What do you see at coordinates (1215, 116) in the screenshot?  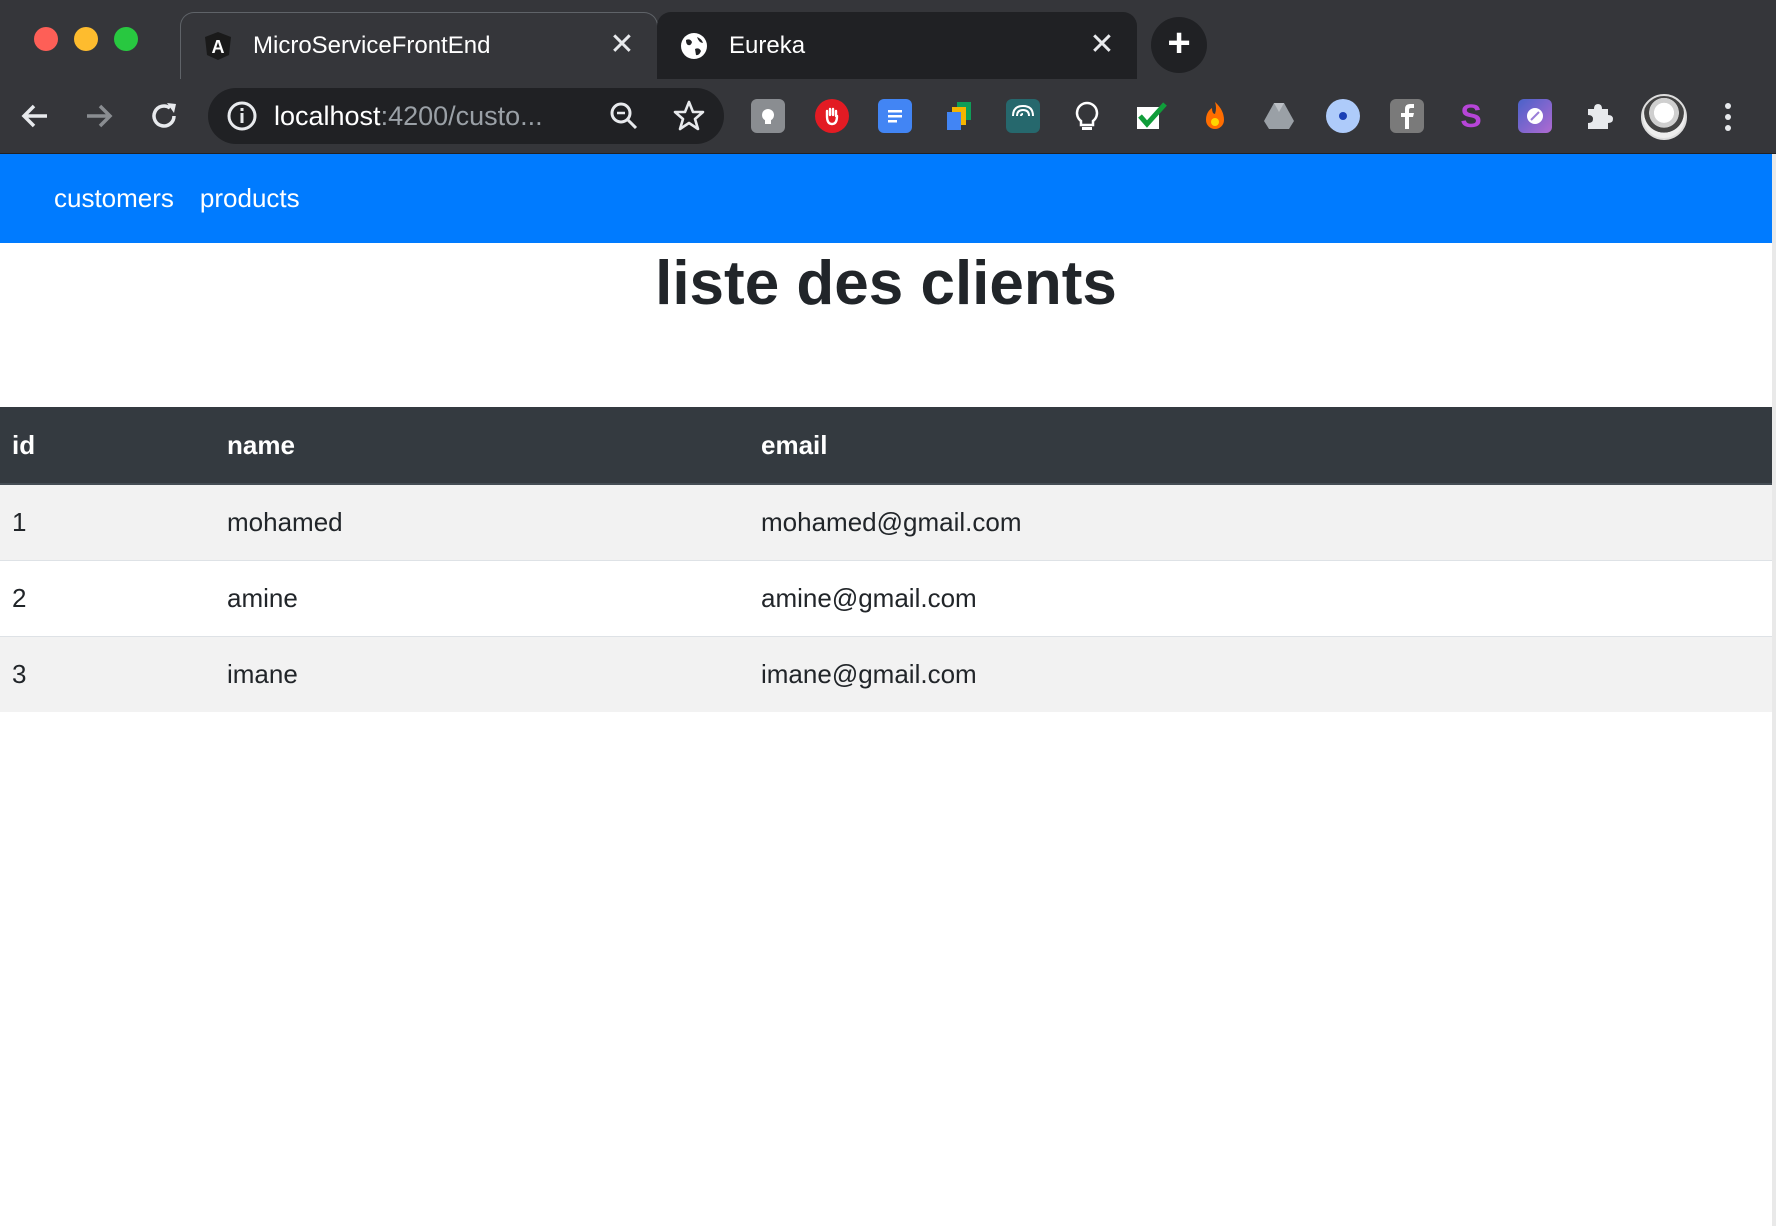 I see `fire-extension-icon` at bounding box center [1215, 116].